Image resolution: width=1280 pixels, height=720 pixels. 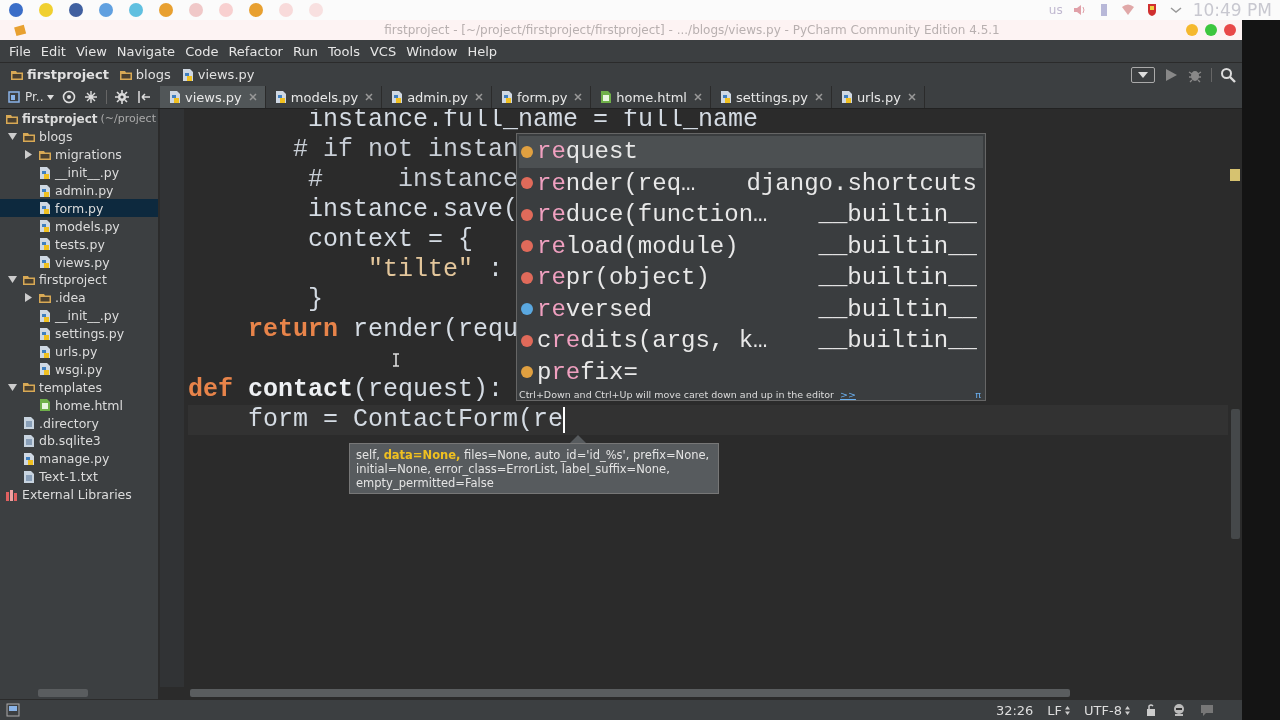 I want to click on menu-item: Code, so click(x=202, y=51).